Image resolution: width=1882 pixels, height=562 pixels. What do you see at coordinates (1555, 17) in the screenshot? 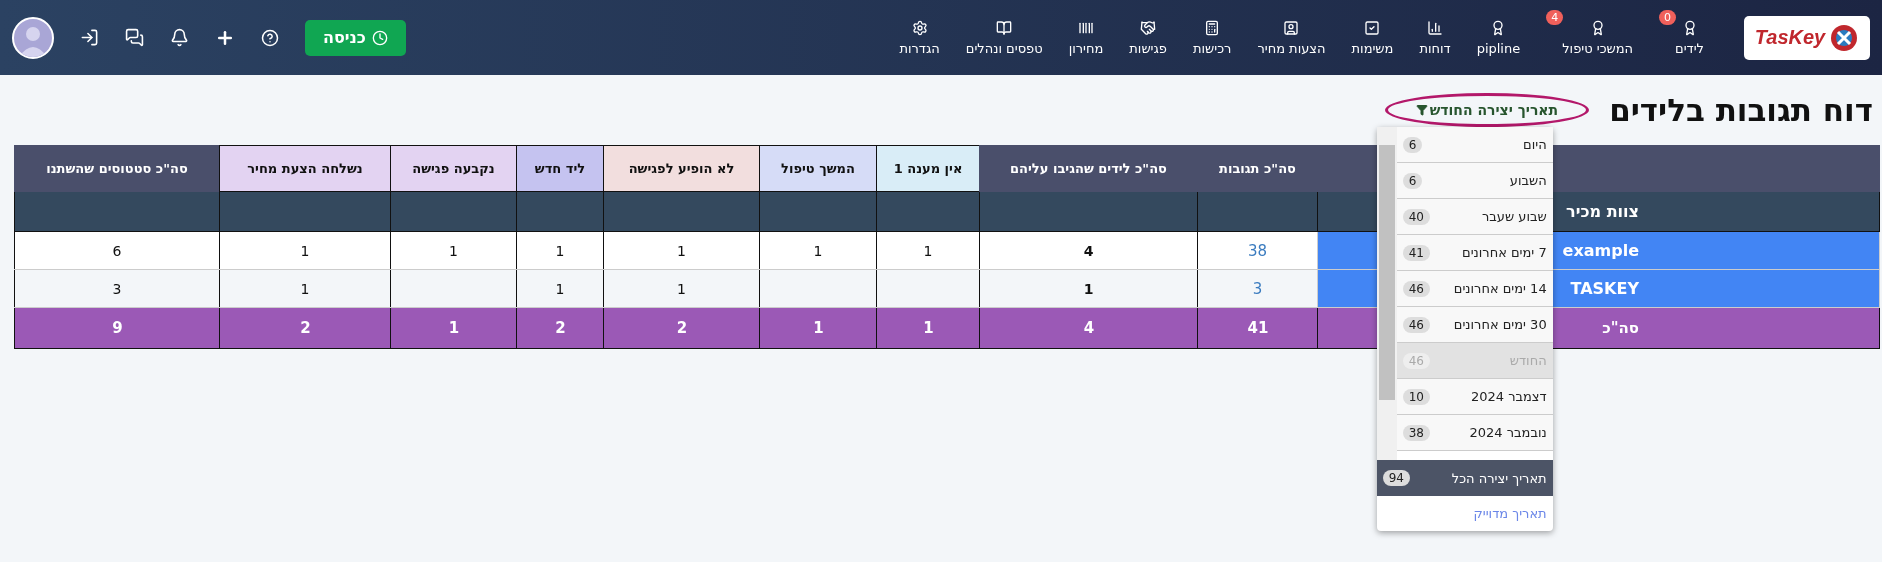
I see `count-badge: 4` at bounding box center [1555, 17].